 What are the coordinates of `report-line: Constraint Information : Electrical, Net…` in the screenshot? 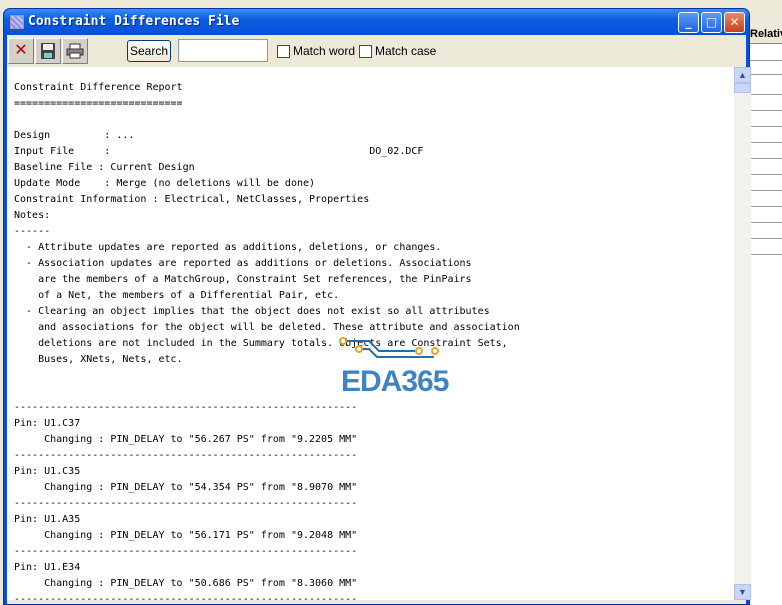 It's located at (192, 199).